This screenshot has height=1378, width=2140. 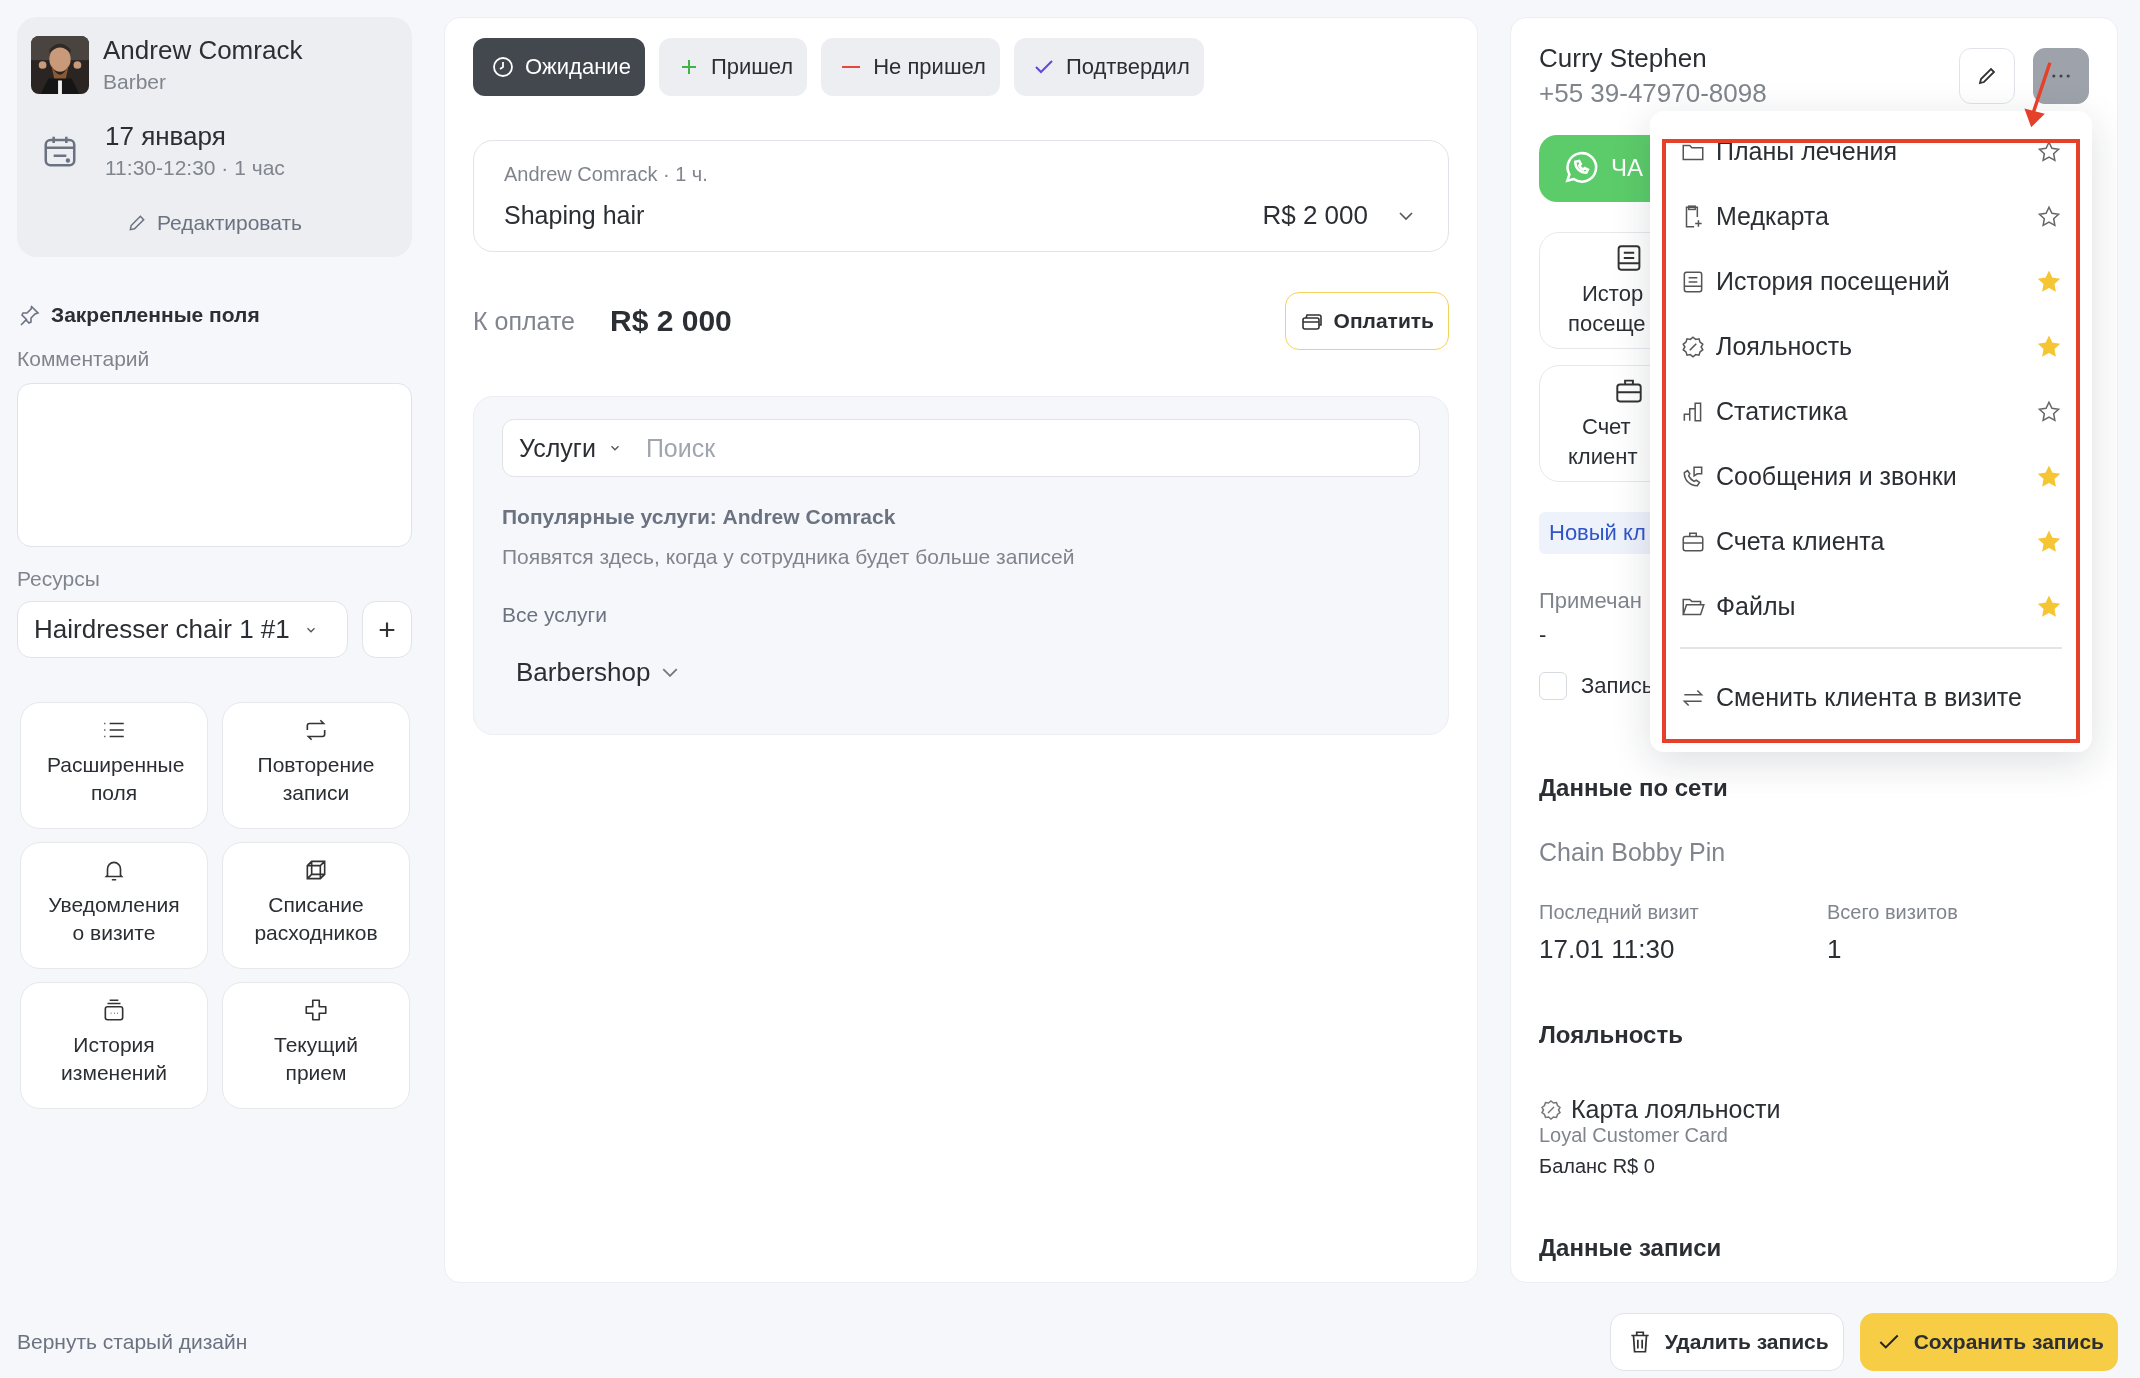 What do you see at coordinates (1629, 257) in the screenshot?
I see `document-icon` at bounding box center [1629, 257].